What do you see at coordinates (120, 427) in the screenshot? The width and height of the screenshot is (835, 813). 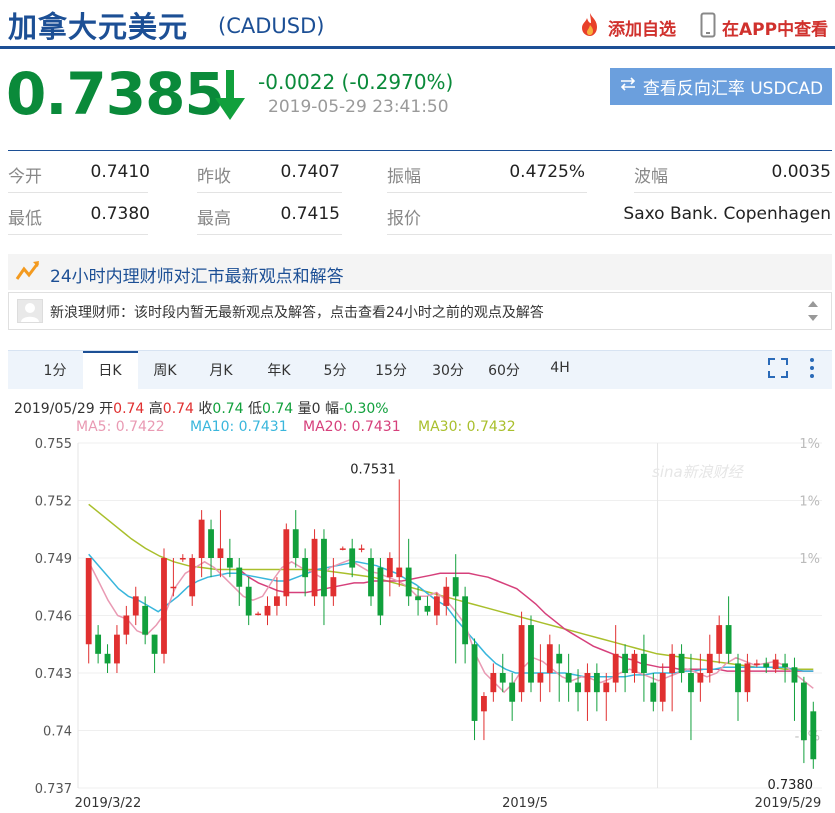 I see `ma5-legend: MA5: 0.7422` at bounding box center [120, 427].